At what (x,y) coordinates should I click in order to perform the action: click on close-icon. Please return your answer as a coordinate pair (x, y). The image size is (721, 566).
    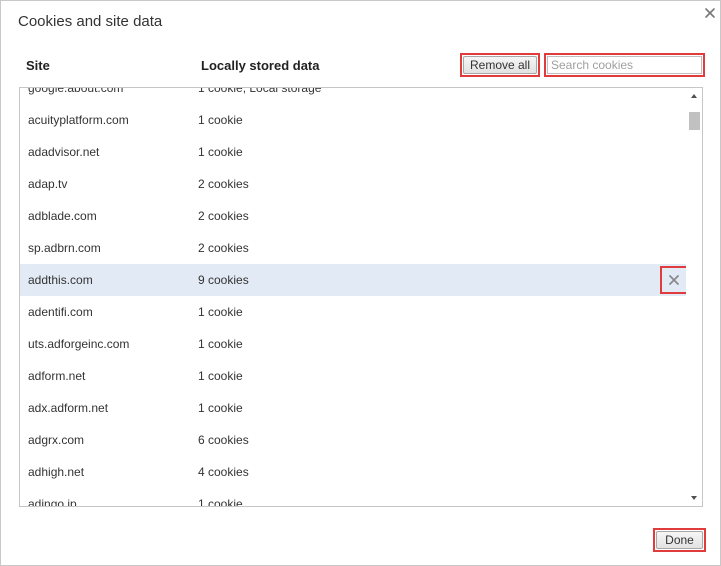
    Looking at the image, I should click on (710, 13).